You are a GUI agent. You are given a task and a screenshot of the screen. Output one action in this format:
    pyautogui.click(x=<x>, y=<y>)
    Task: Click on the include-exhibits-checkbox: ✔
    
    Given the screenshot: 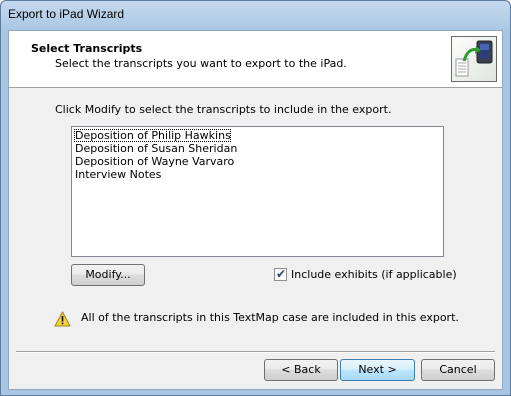 What is the action you would take?
    pyautogui.click(x=280, y=274)
    